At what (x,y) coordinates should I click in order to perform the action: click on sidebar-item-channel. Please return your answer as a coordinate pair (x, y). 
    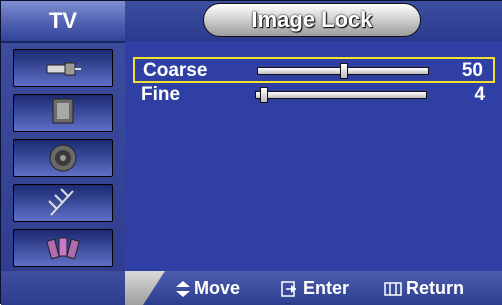
    Looking at the image, I should click on (63, 203).